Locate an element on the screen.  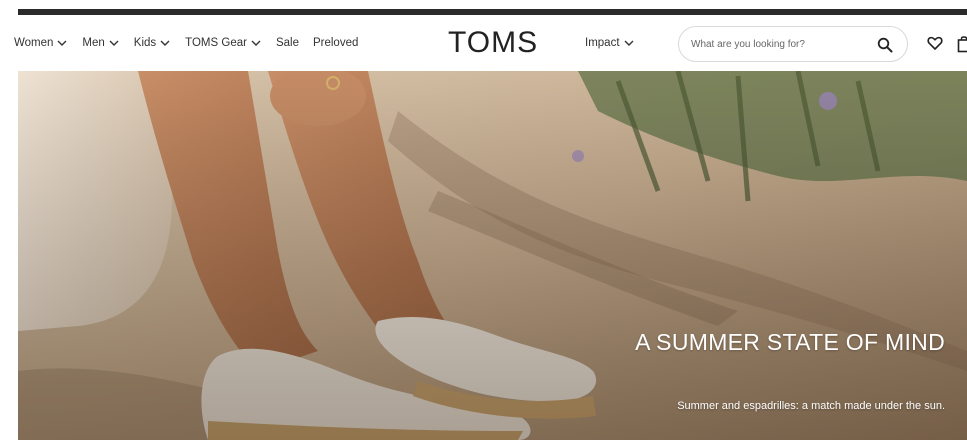
nav-item-toms-gear: TOMS Gear is located at coordinates (223, 43).